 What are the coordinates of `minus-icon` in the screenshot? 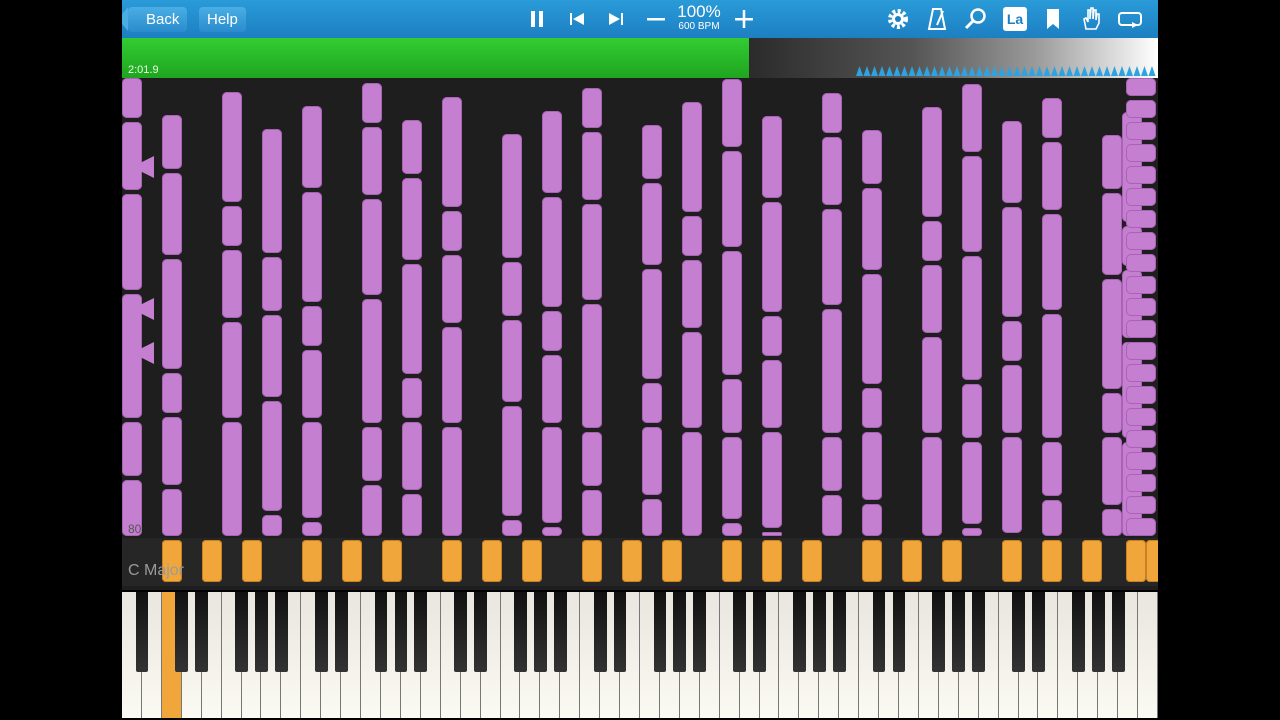 It's located at (656, 19).